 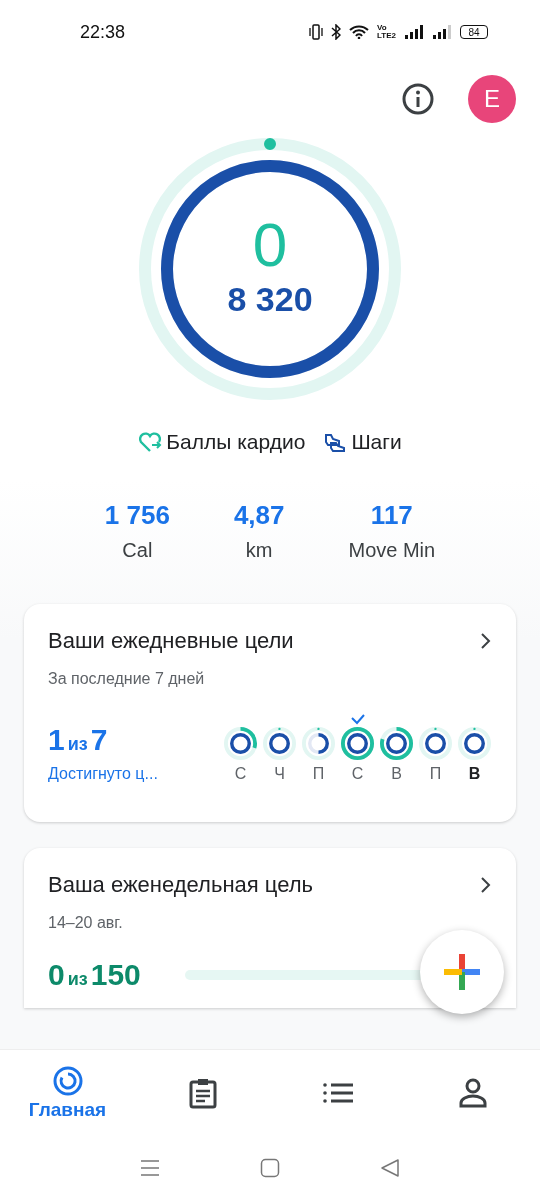 I want to click on card-subtitle: За последние 7 дней, so click(x=127, y=679).